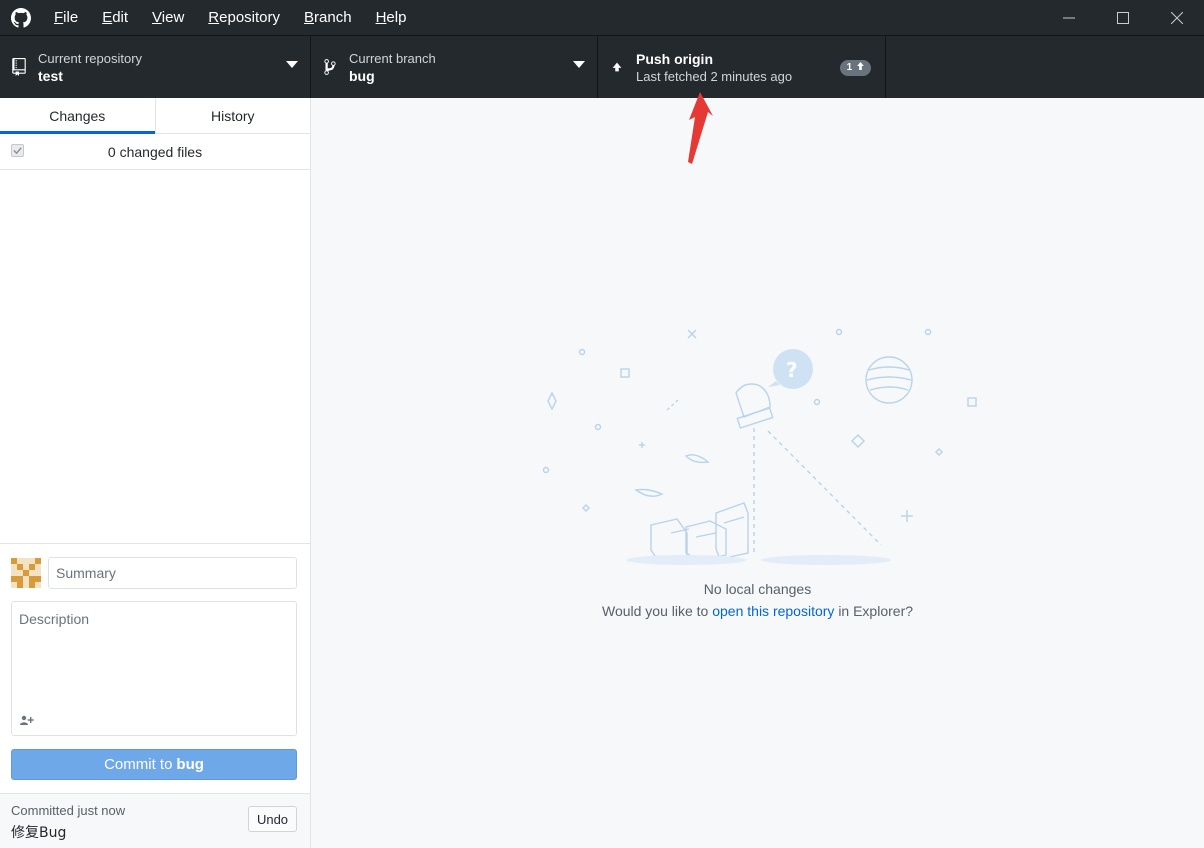  I want to click on menu-edit: Edit, so click(115, 17).